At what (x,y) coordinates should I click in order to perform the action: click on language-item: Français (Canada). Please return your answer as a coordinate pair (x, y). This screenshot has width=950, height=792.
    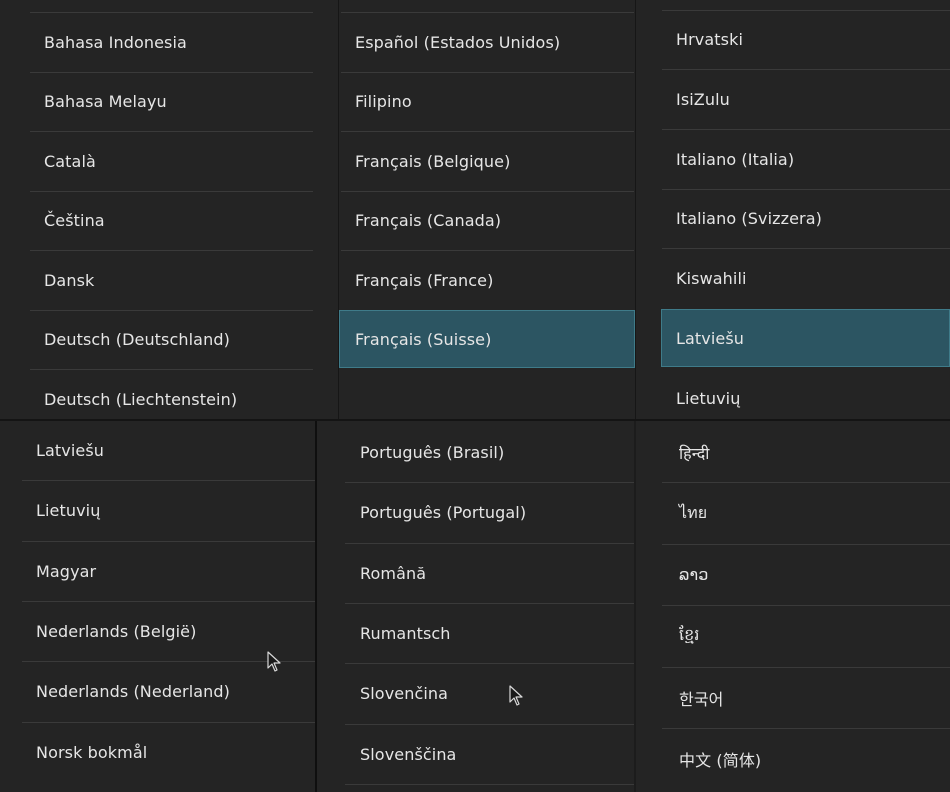
    Looking at the image, I should click on (487, 220).